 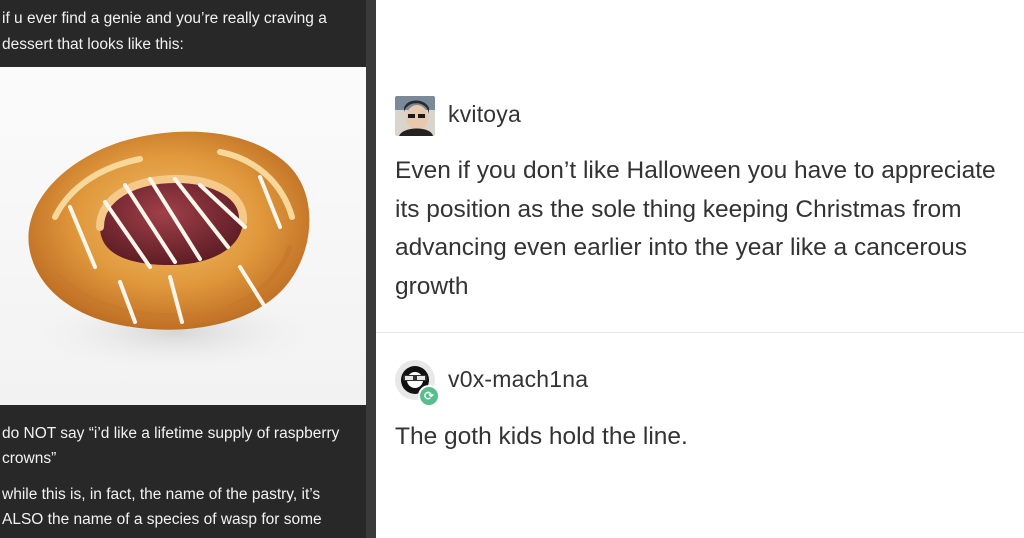 I want to click on username-kvitoya: kvitoya, so click(x=484, y=114).